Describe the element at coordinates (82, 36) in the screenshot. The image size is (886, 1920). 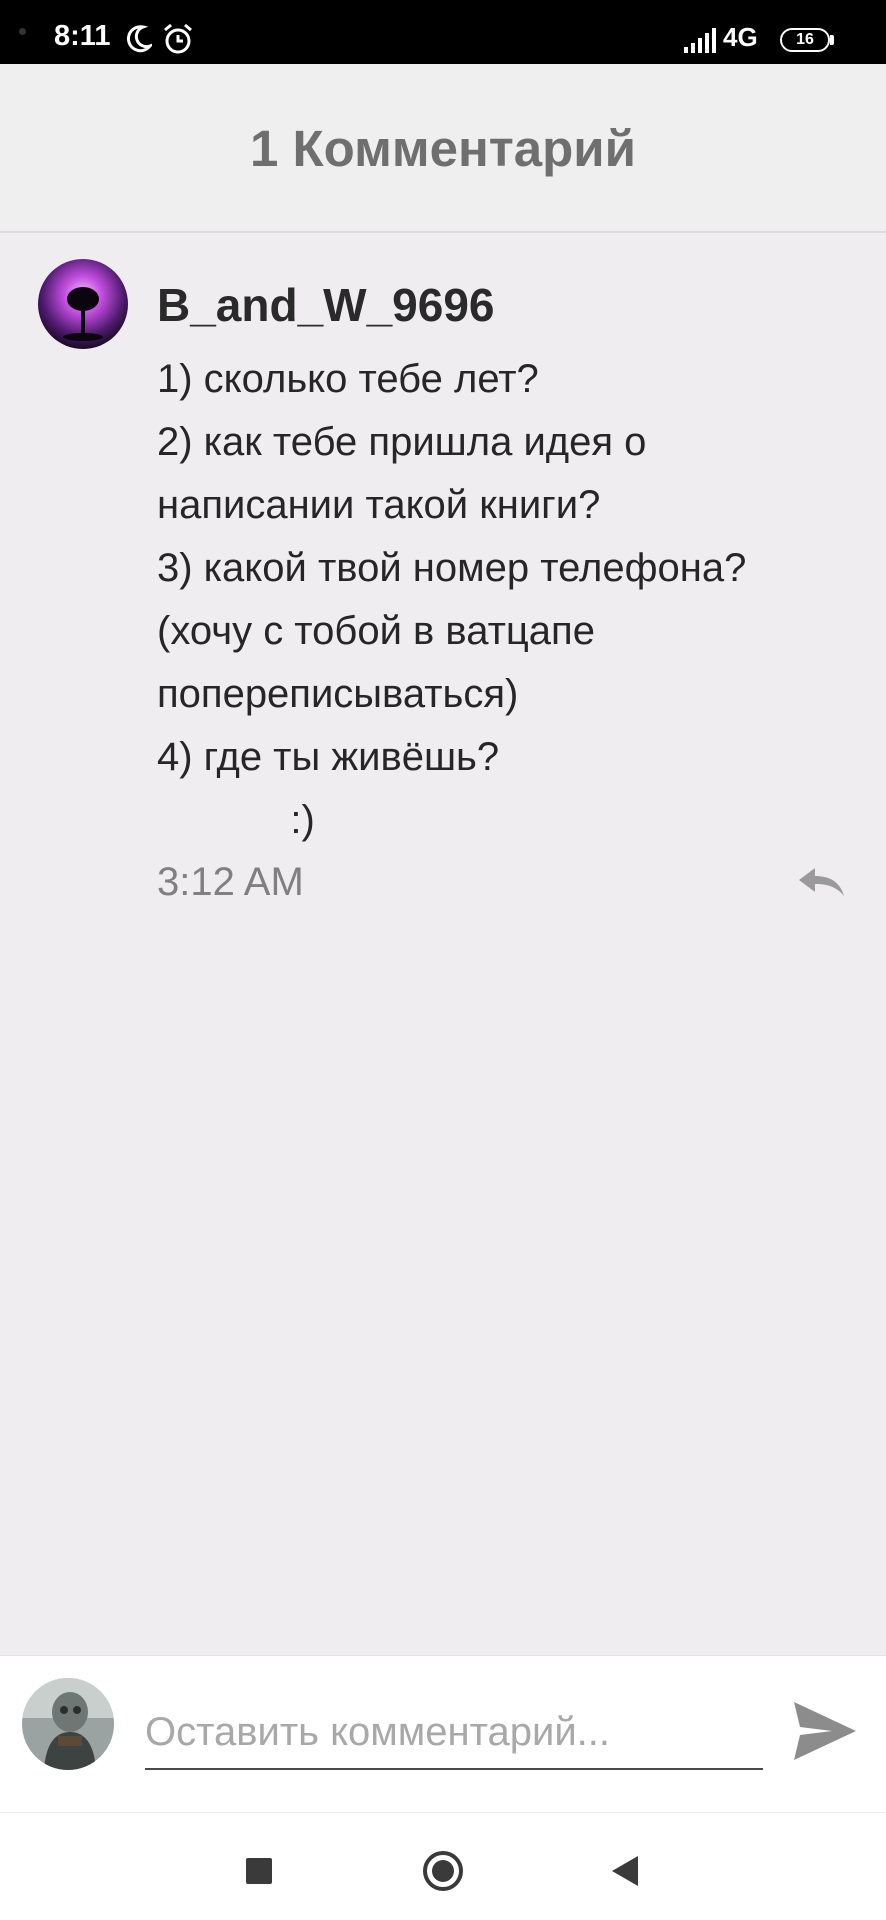
I see `status-time: 8:11` at that location.